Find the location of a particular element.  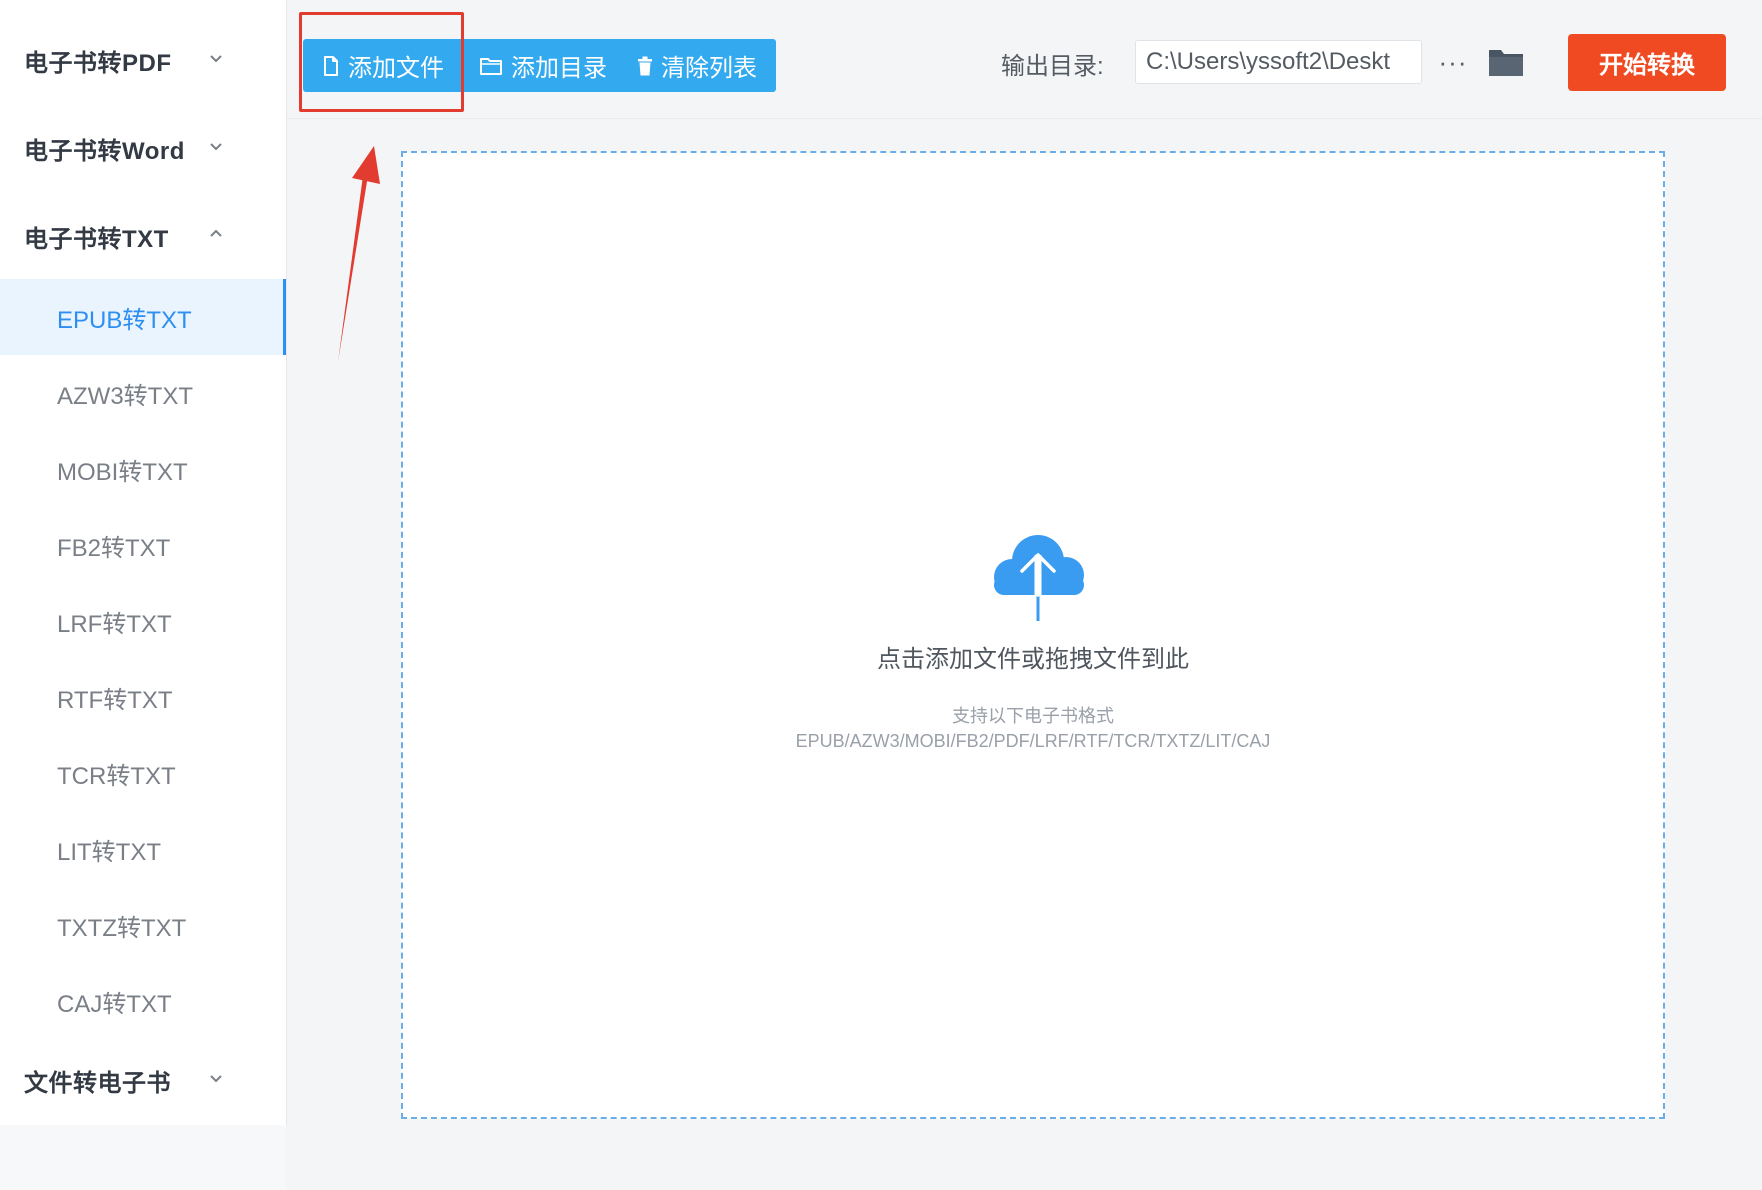

clear-list-button: 清除列表 is located at coordinates (697, 65).